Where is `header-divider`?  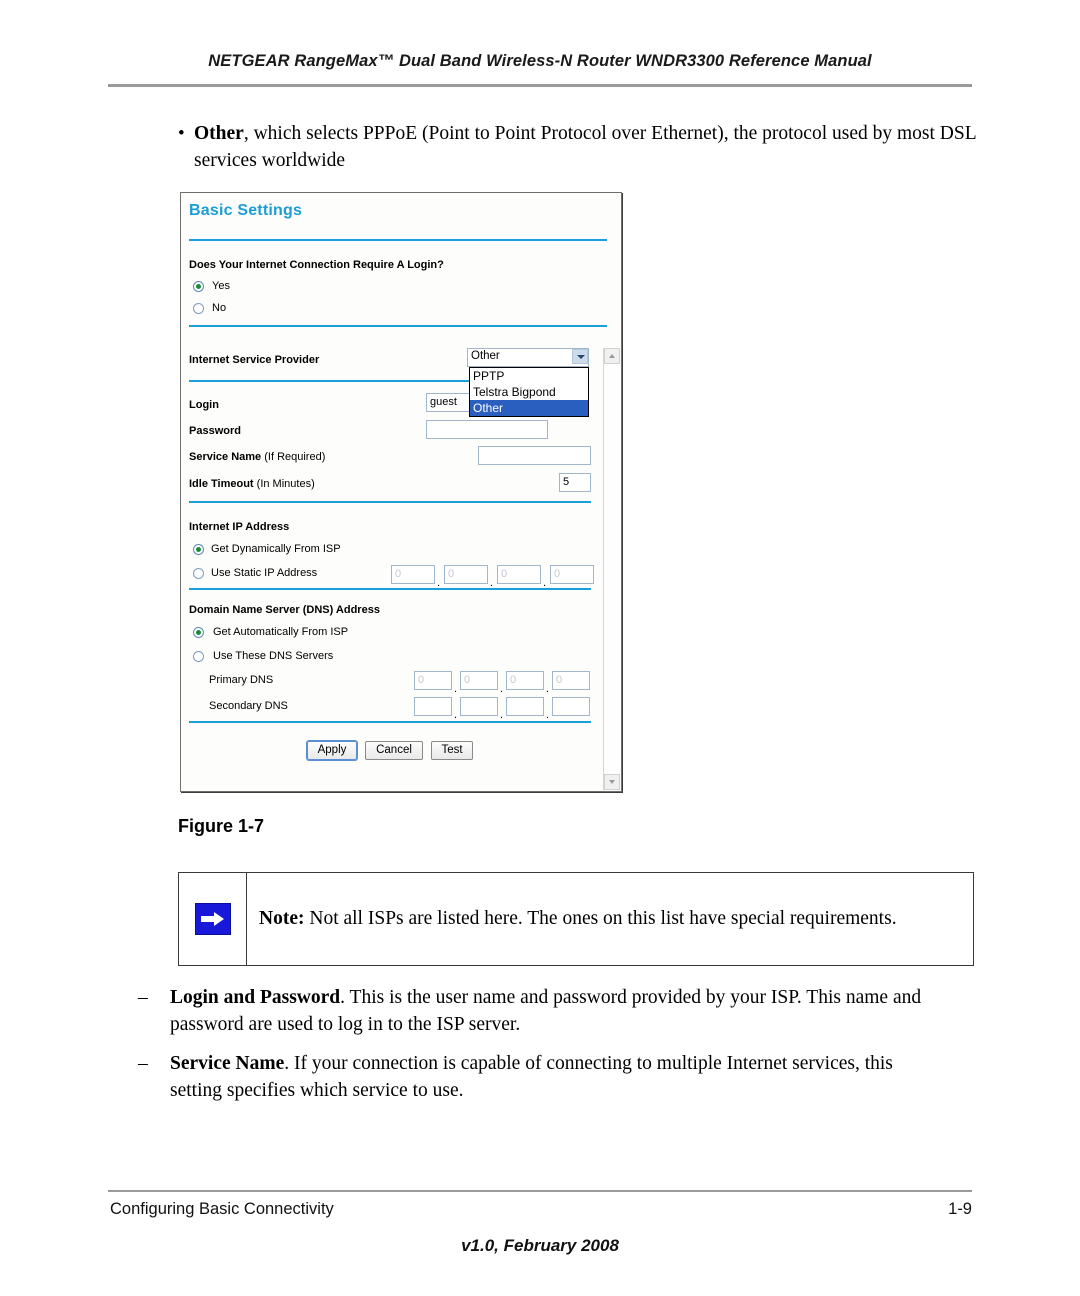 header-divider is located at coordinates (540, 85).